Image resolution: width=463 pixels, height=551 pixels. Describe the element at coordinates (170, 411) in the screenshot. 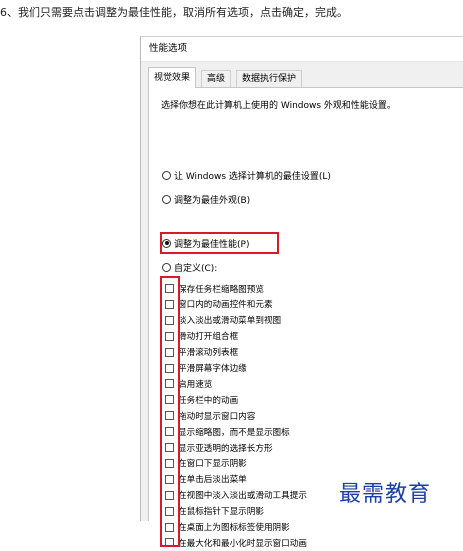

I see `highlight-box-checkboxes` at that location.